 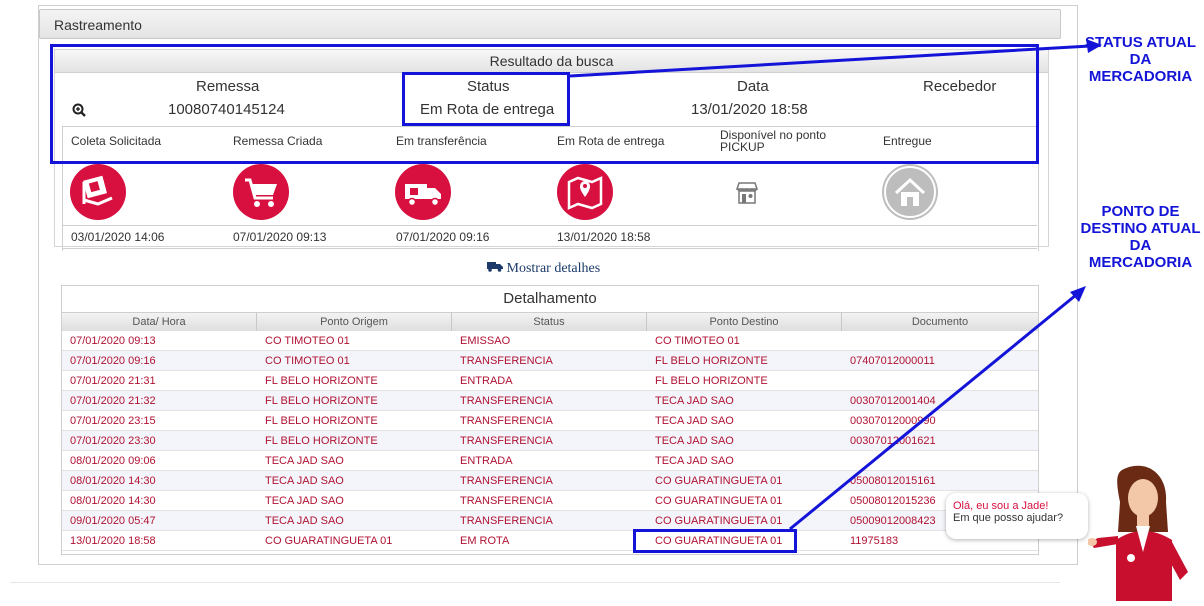 What do you see at coordinates (1142, 531) in the screenshot?
I see `assistant-avatar` at bounding box center [1142, 531].